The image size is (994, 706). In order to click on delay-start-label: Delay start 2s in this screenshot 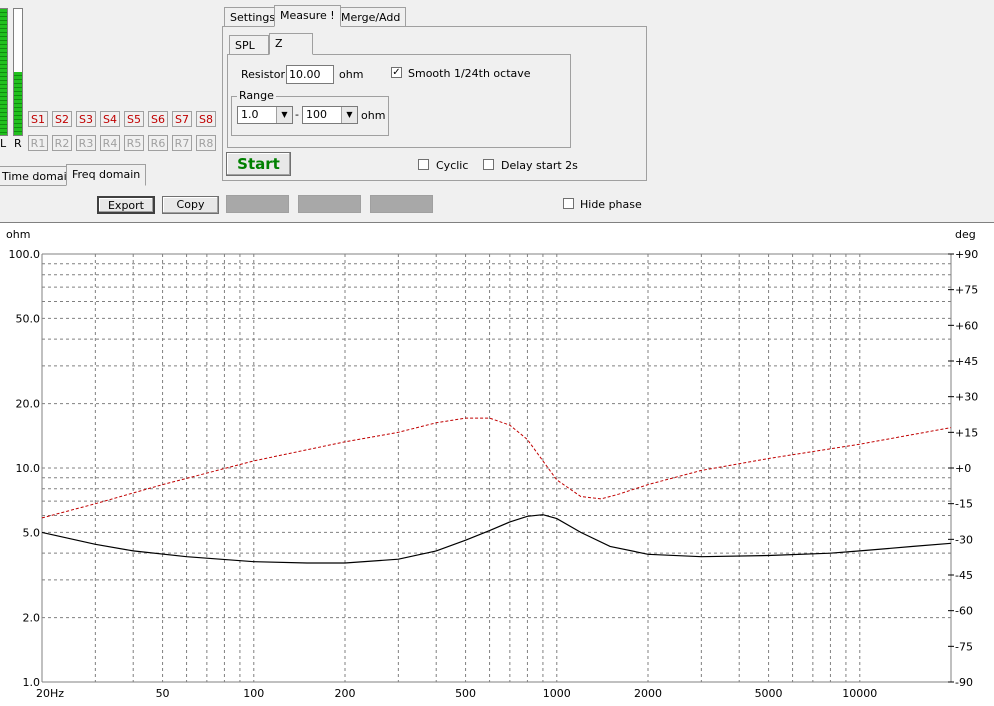, I will do `click(539, 165)`.